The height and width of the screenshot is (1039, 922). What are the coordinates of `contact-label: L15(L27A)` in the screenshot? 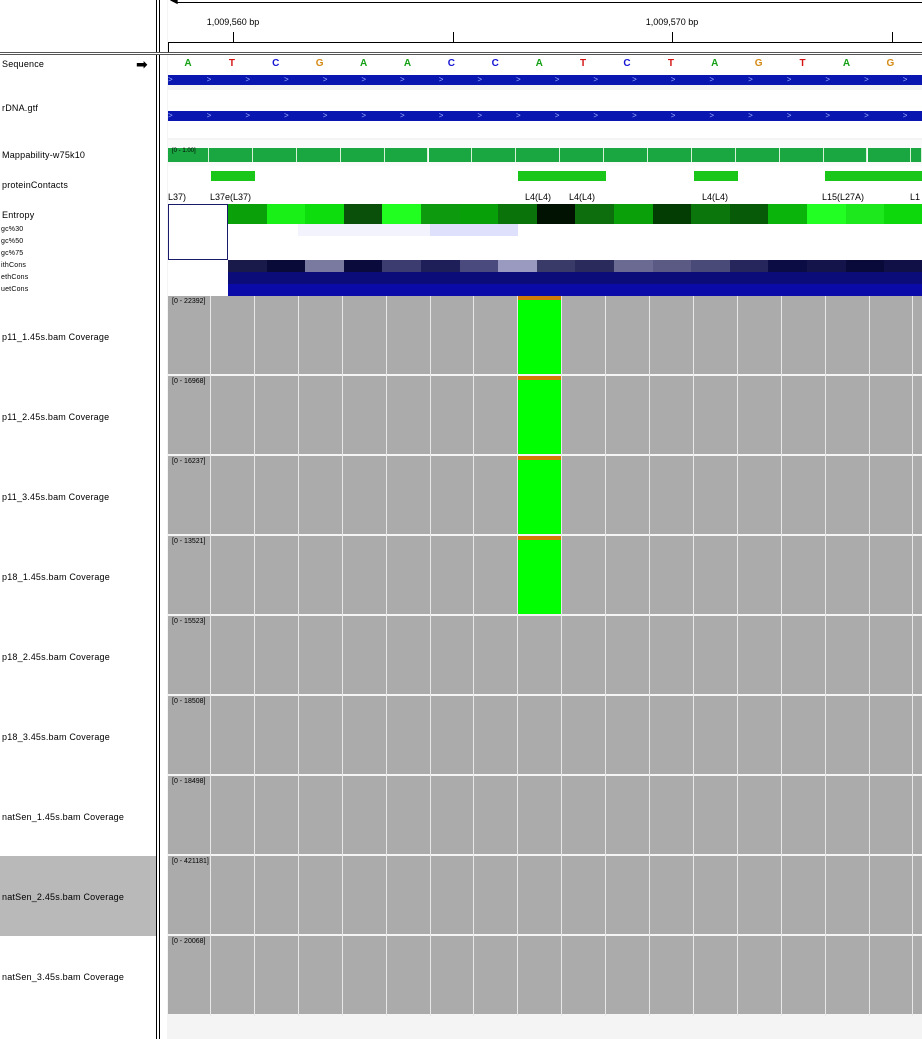 It's located at (843, 197).